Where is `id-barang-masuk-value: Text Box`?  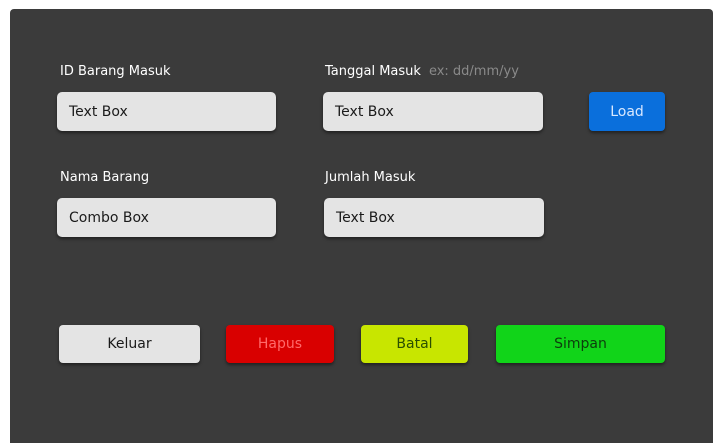 id-barang-masuk-value: Text Box is located at coordinates (98, 111).